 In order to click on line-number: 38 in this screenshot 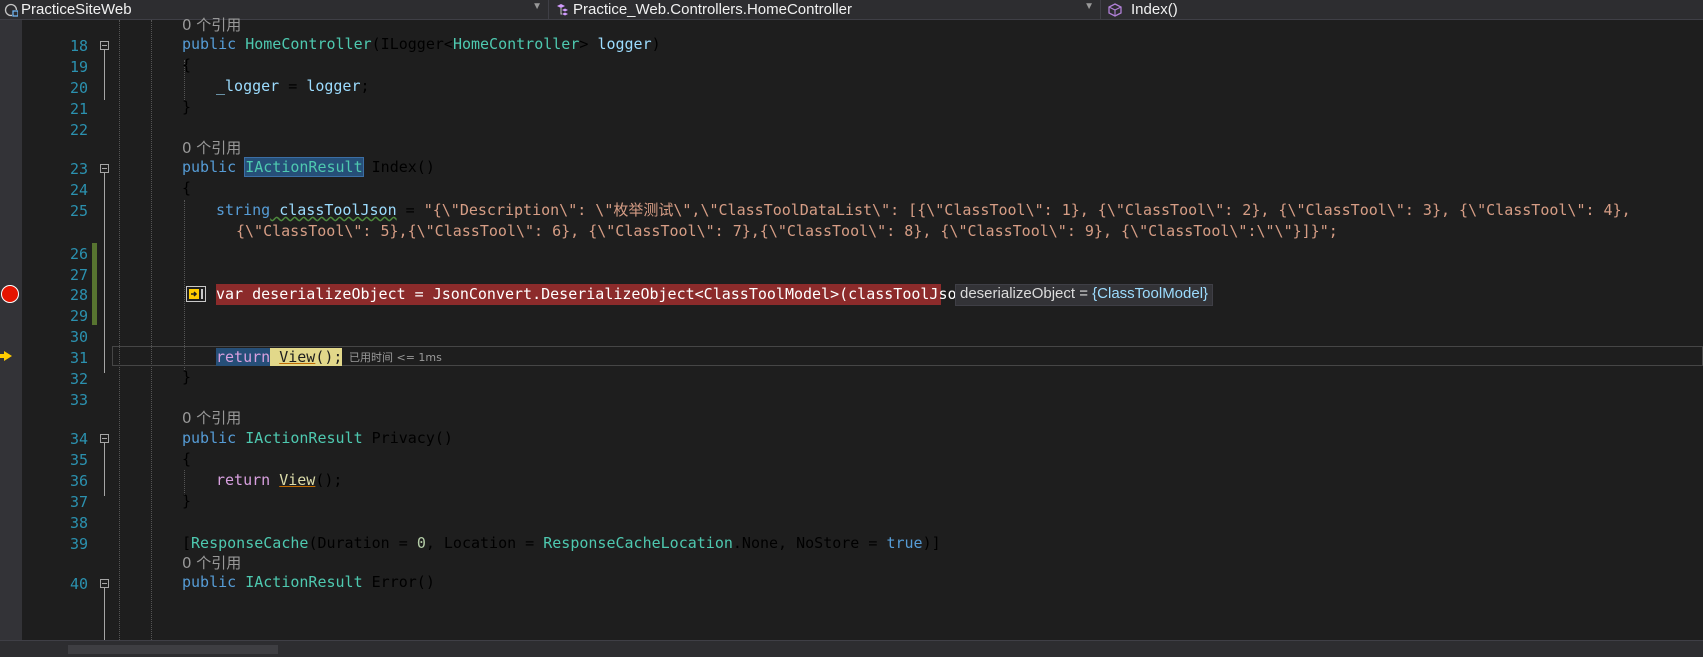, I will do `click(78, 523)`.